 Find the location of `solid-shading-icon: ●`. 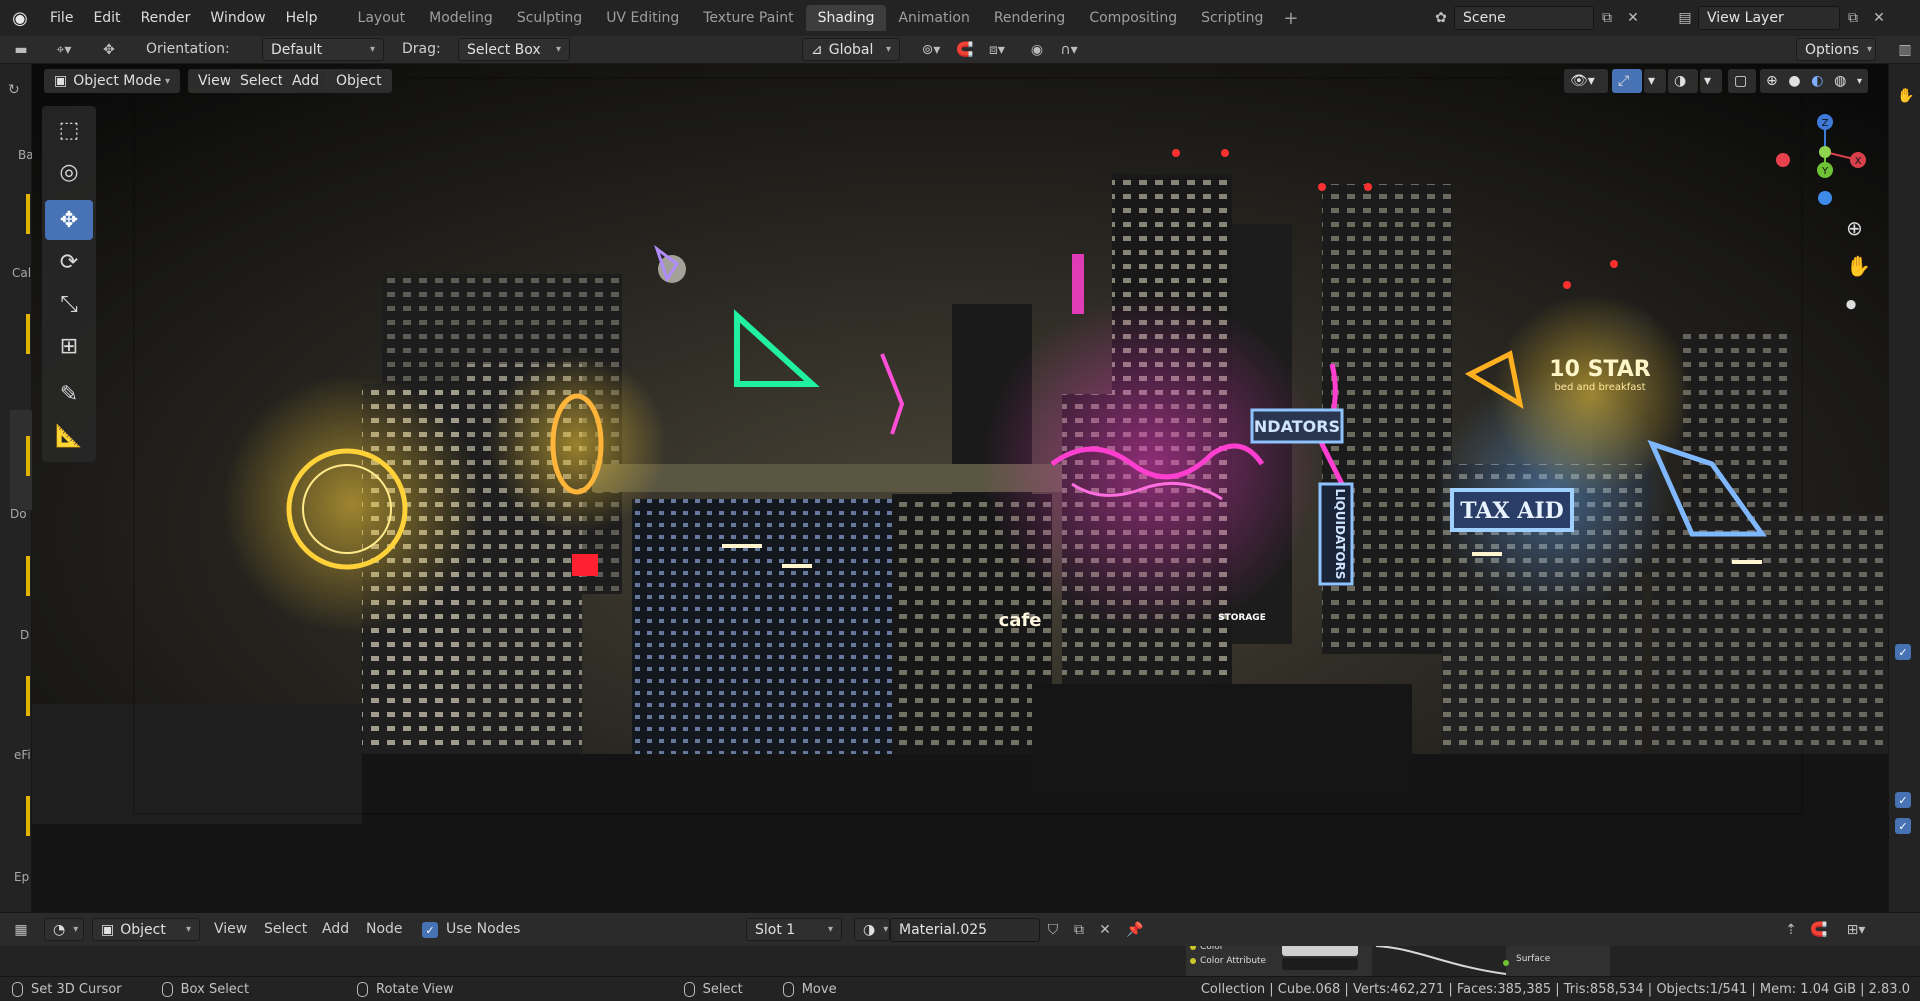

solid-shading-icon: ● is located at coordinates (1794, 81).